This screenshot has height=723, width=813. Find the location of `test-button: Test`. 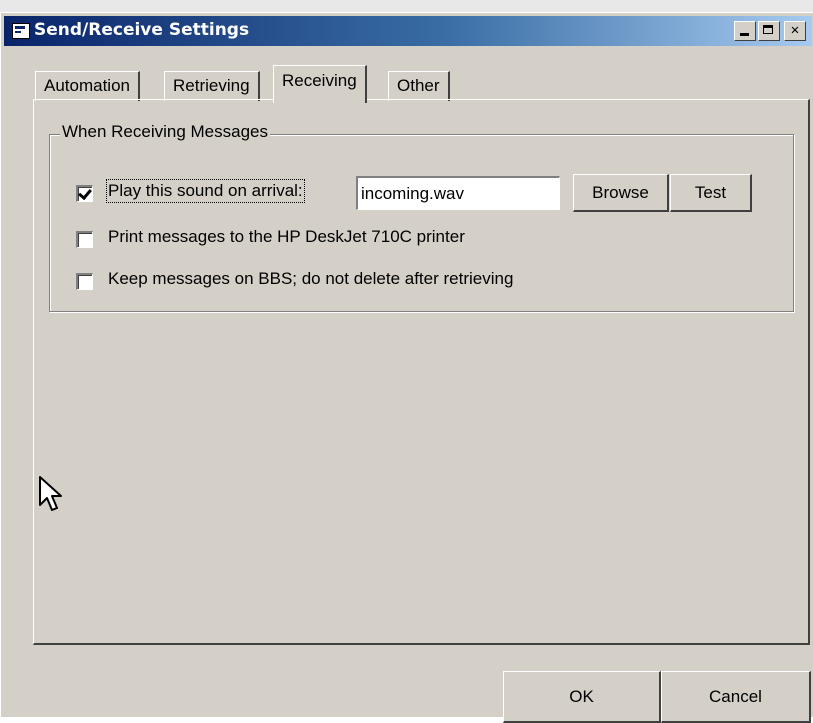

test-button: Test is located at coordinates (711, 193).